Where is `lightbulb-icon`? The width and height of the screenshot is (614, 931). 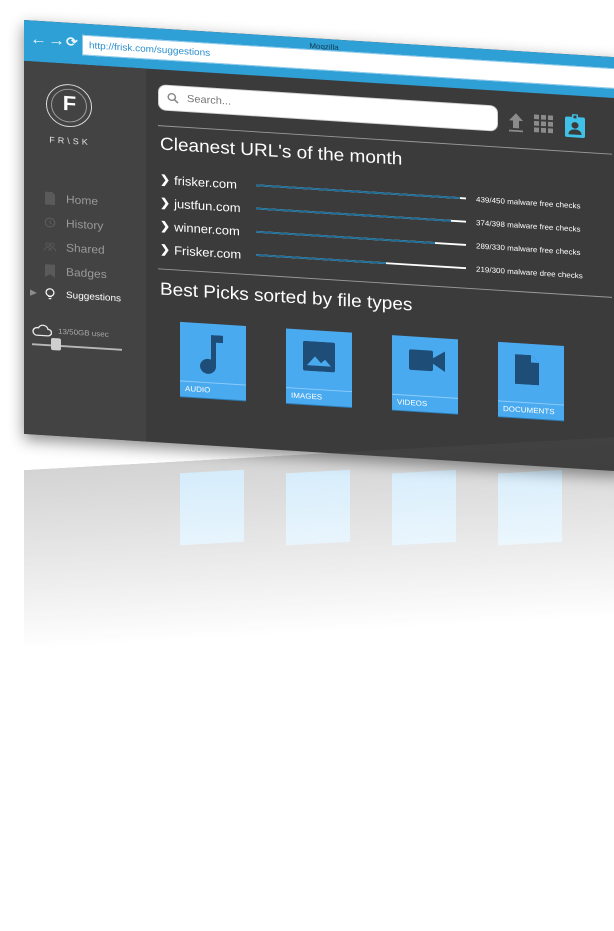 lightbulb-icon is located at coordinates (50, 294).